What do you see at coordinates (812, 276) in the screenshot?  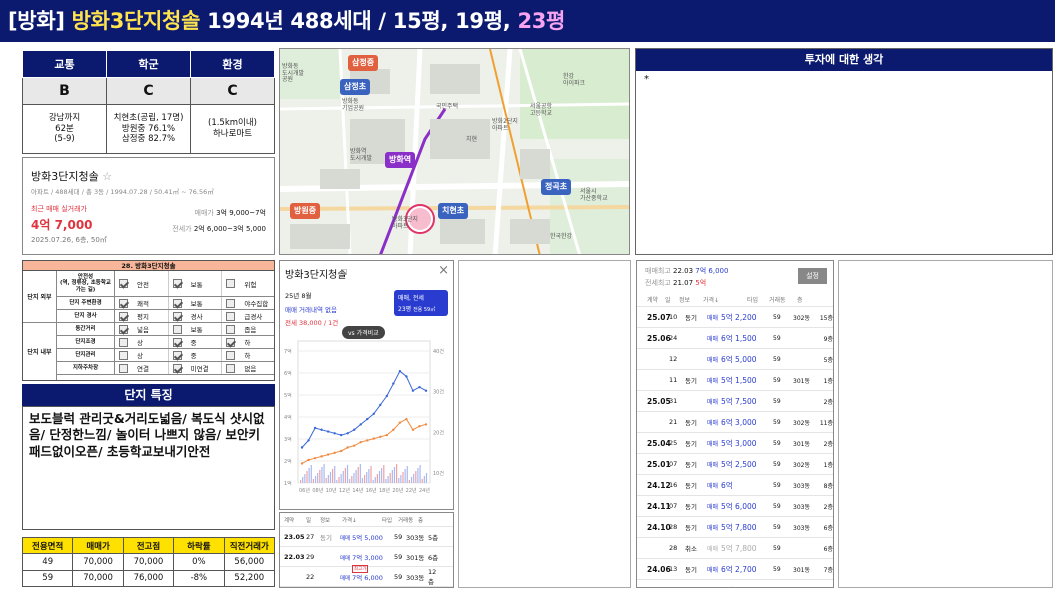 I see `settings-button: 설정` at bounding box center [812, 276].